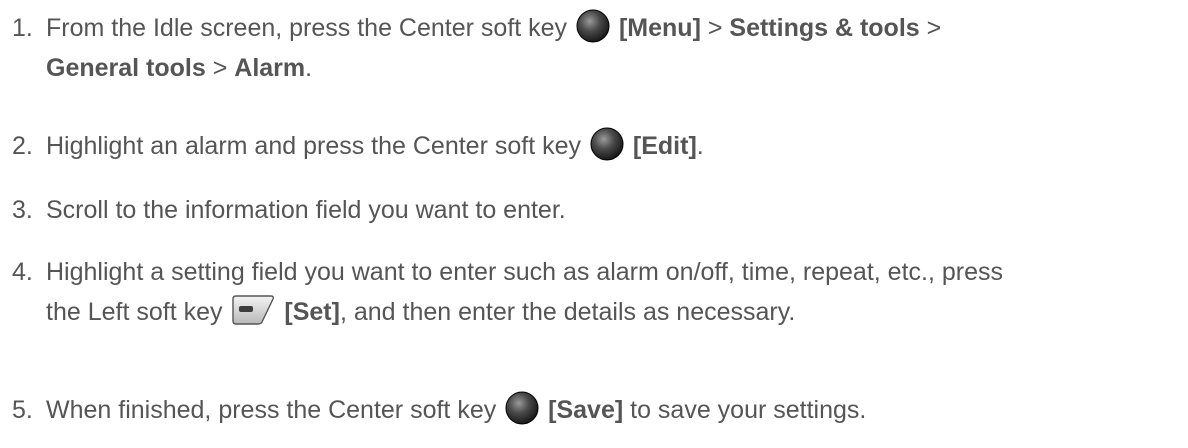 The height and width of the screenshot is (448, 1188). Describe the element at coordinates (22, 146) in the screenshot. I see `step-number: 2.` at that location.